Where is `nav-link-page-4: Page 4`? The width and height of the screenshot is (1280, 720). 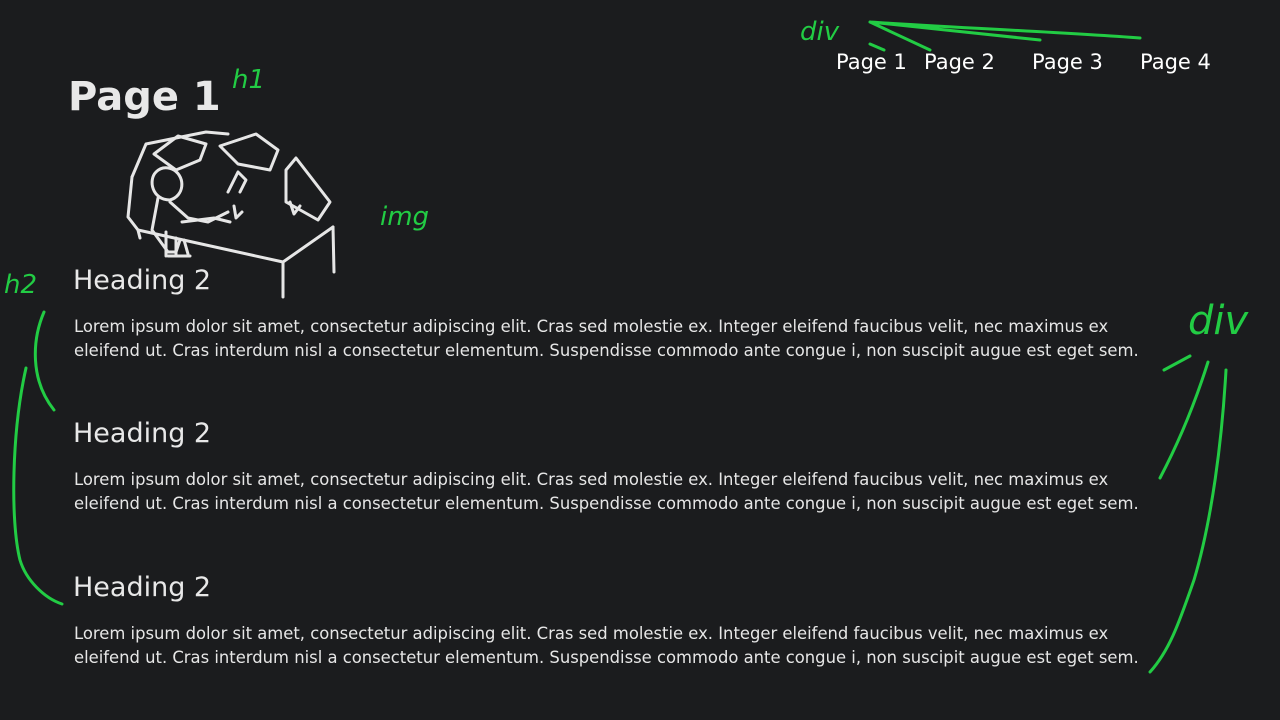 nav-link-page-4: Page 4 is located at coordinates (1175, 62).